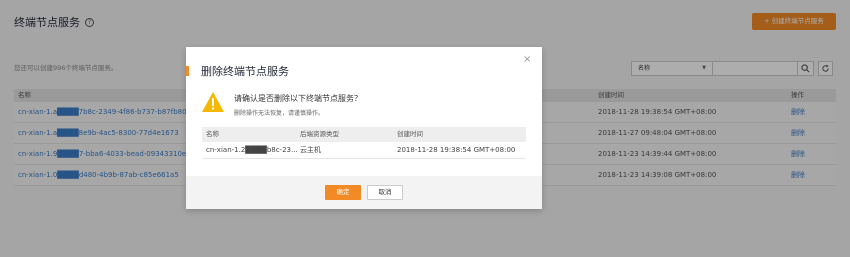 The width and height of the screenshot is (850, 257). What do you see at coordinates (279, 113) in the screenshot?
I see `confirm-subtext: 删除操作无法恢复，请谨慎操作。` at bounding box center [279, 113].